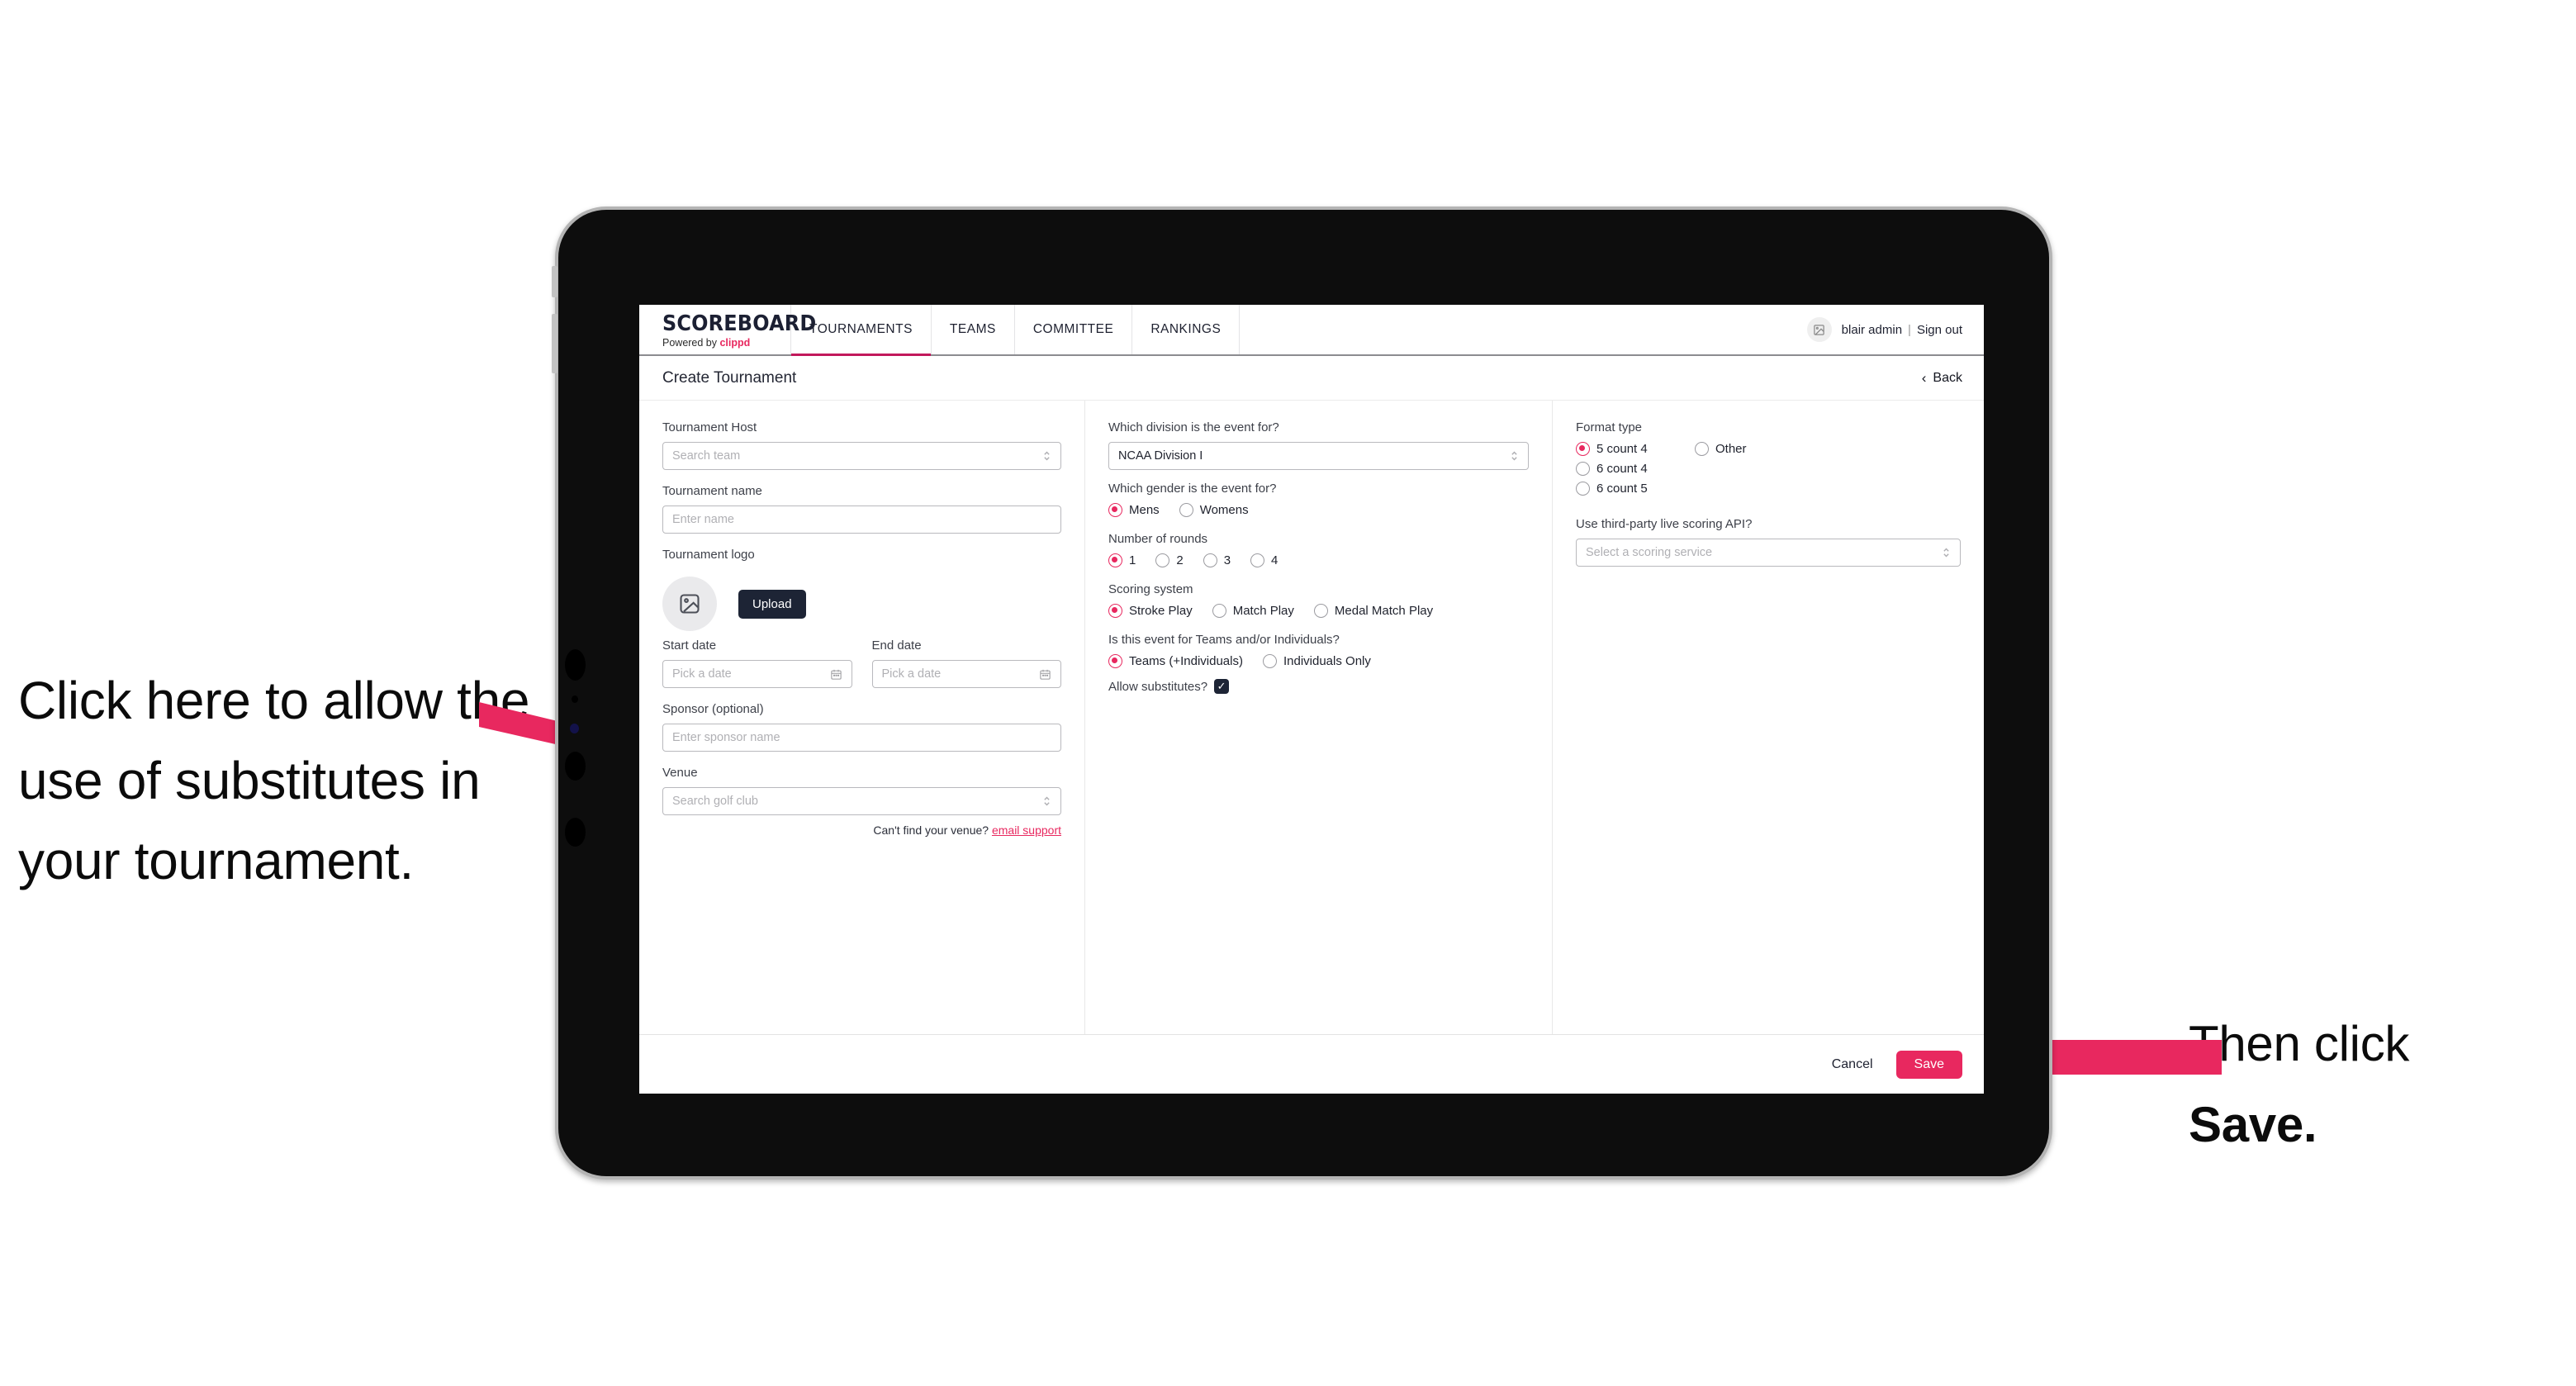  Describe the element at coordinates (896, 645) in the screenshot. I see `end-date-label: End date` at that location.